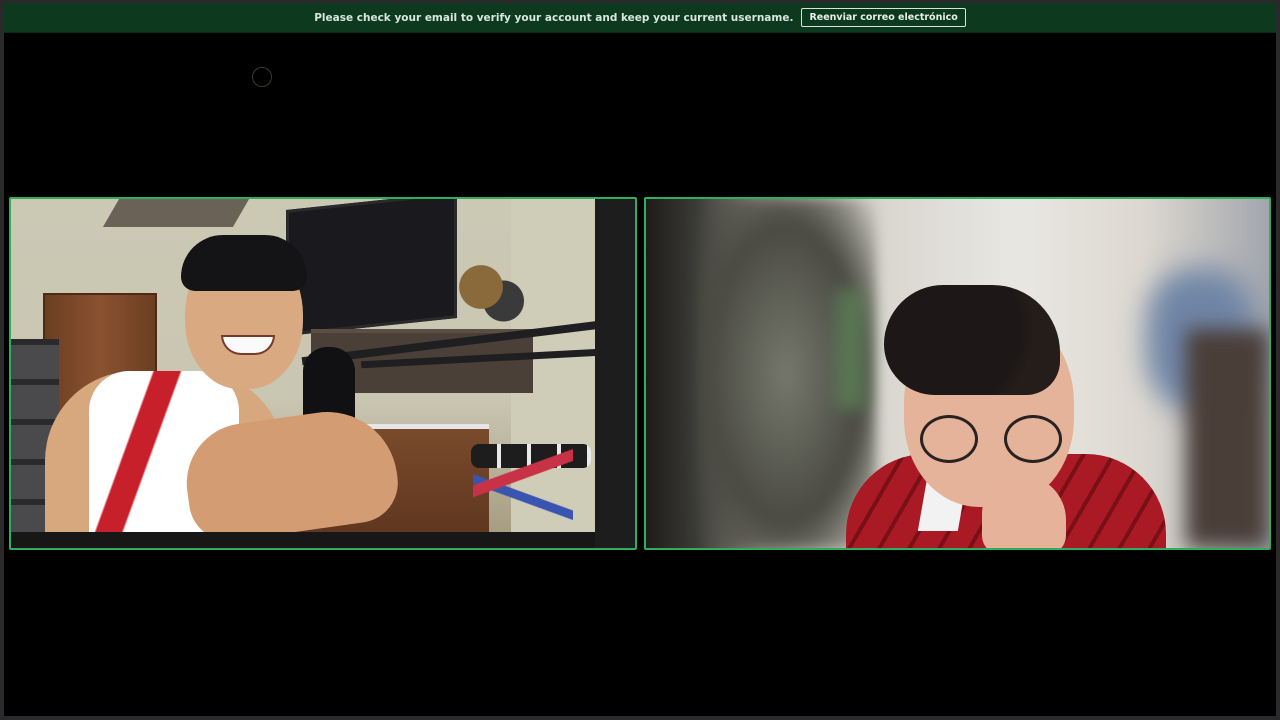 The width and height of the screenshot is (1280, 720). What do you see at coordinates (972, 340) in the screenshot?
I see `participant-right-hair` at bounding box center [972, 340].